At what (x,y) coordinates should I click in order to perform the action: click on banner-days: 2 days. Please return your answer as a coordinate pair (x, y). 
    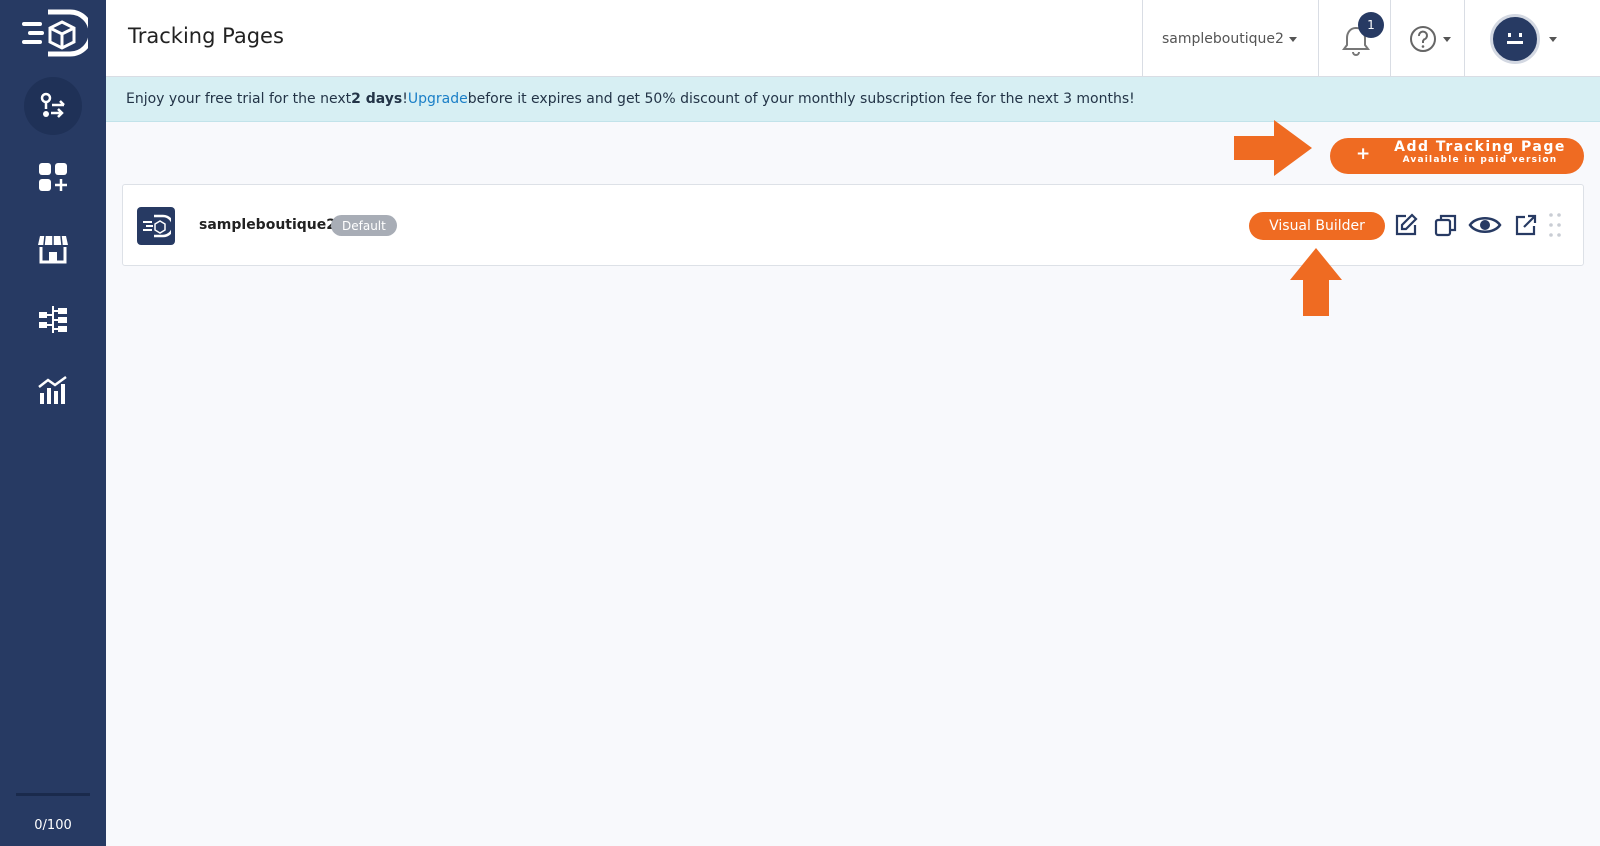
    Looking at the image, I should click on (377, 99).